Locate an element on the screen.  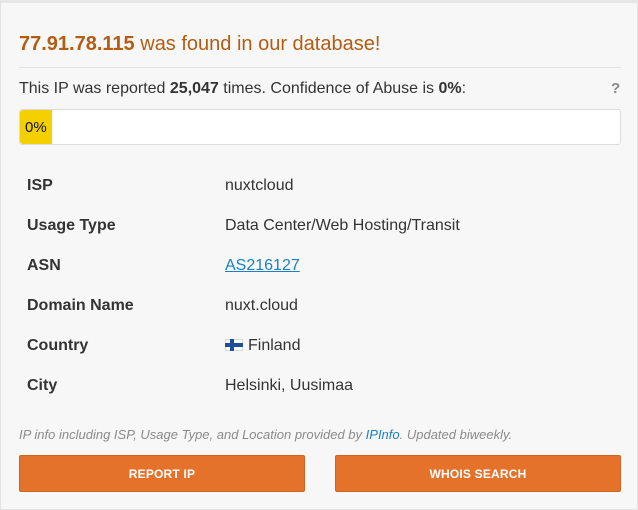
detail-row-domain-name: Domain Name nuxt.cloud is located at coordinates (320, 306).